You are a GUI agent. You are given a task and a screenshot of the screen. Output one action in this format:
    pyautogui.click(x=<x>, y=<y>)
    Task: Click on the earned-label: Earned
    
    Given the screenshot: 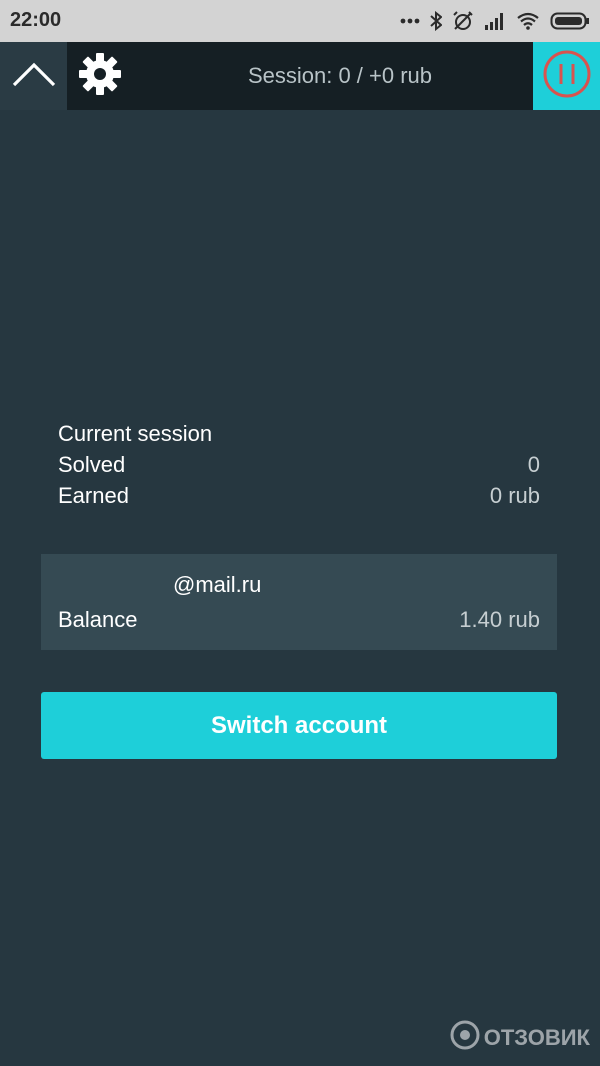 What is the action you would take?
    pyautogui.click(x=93, y=495)
    